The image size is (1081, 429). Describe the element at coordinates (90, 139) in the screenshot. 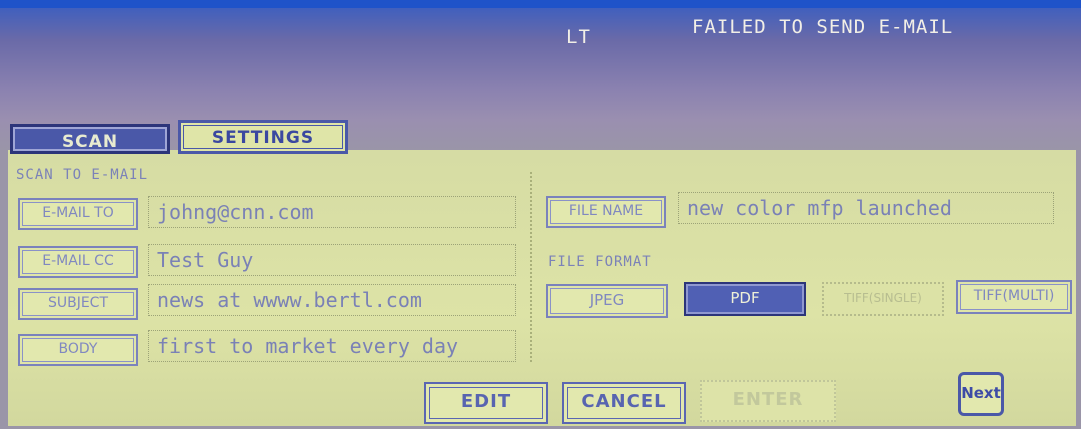

I see `tab-scan: SCAN` at that location.